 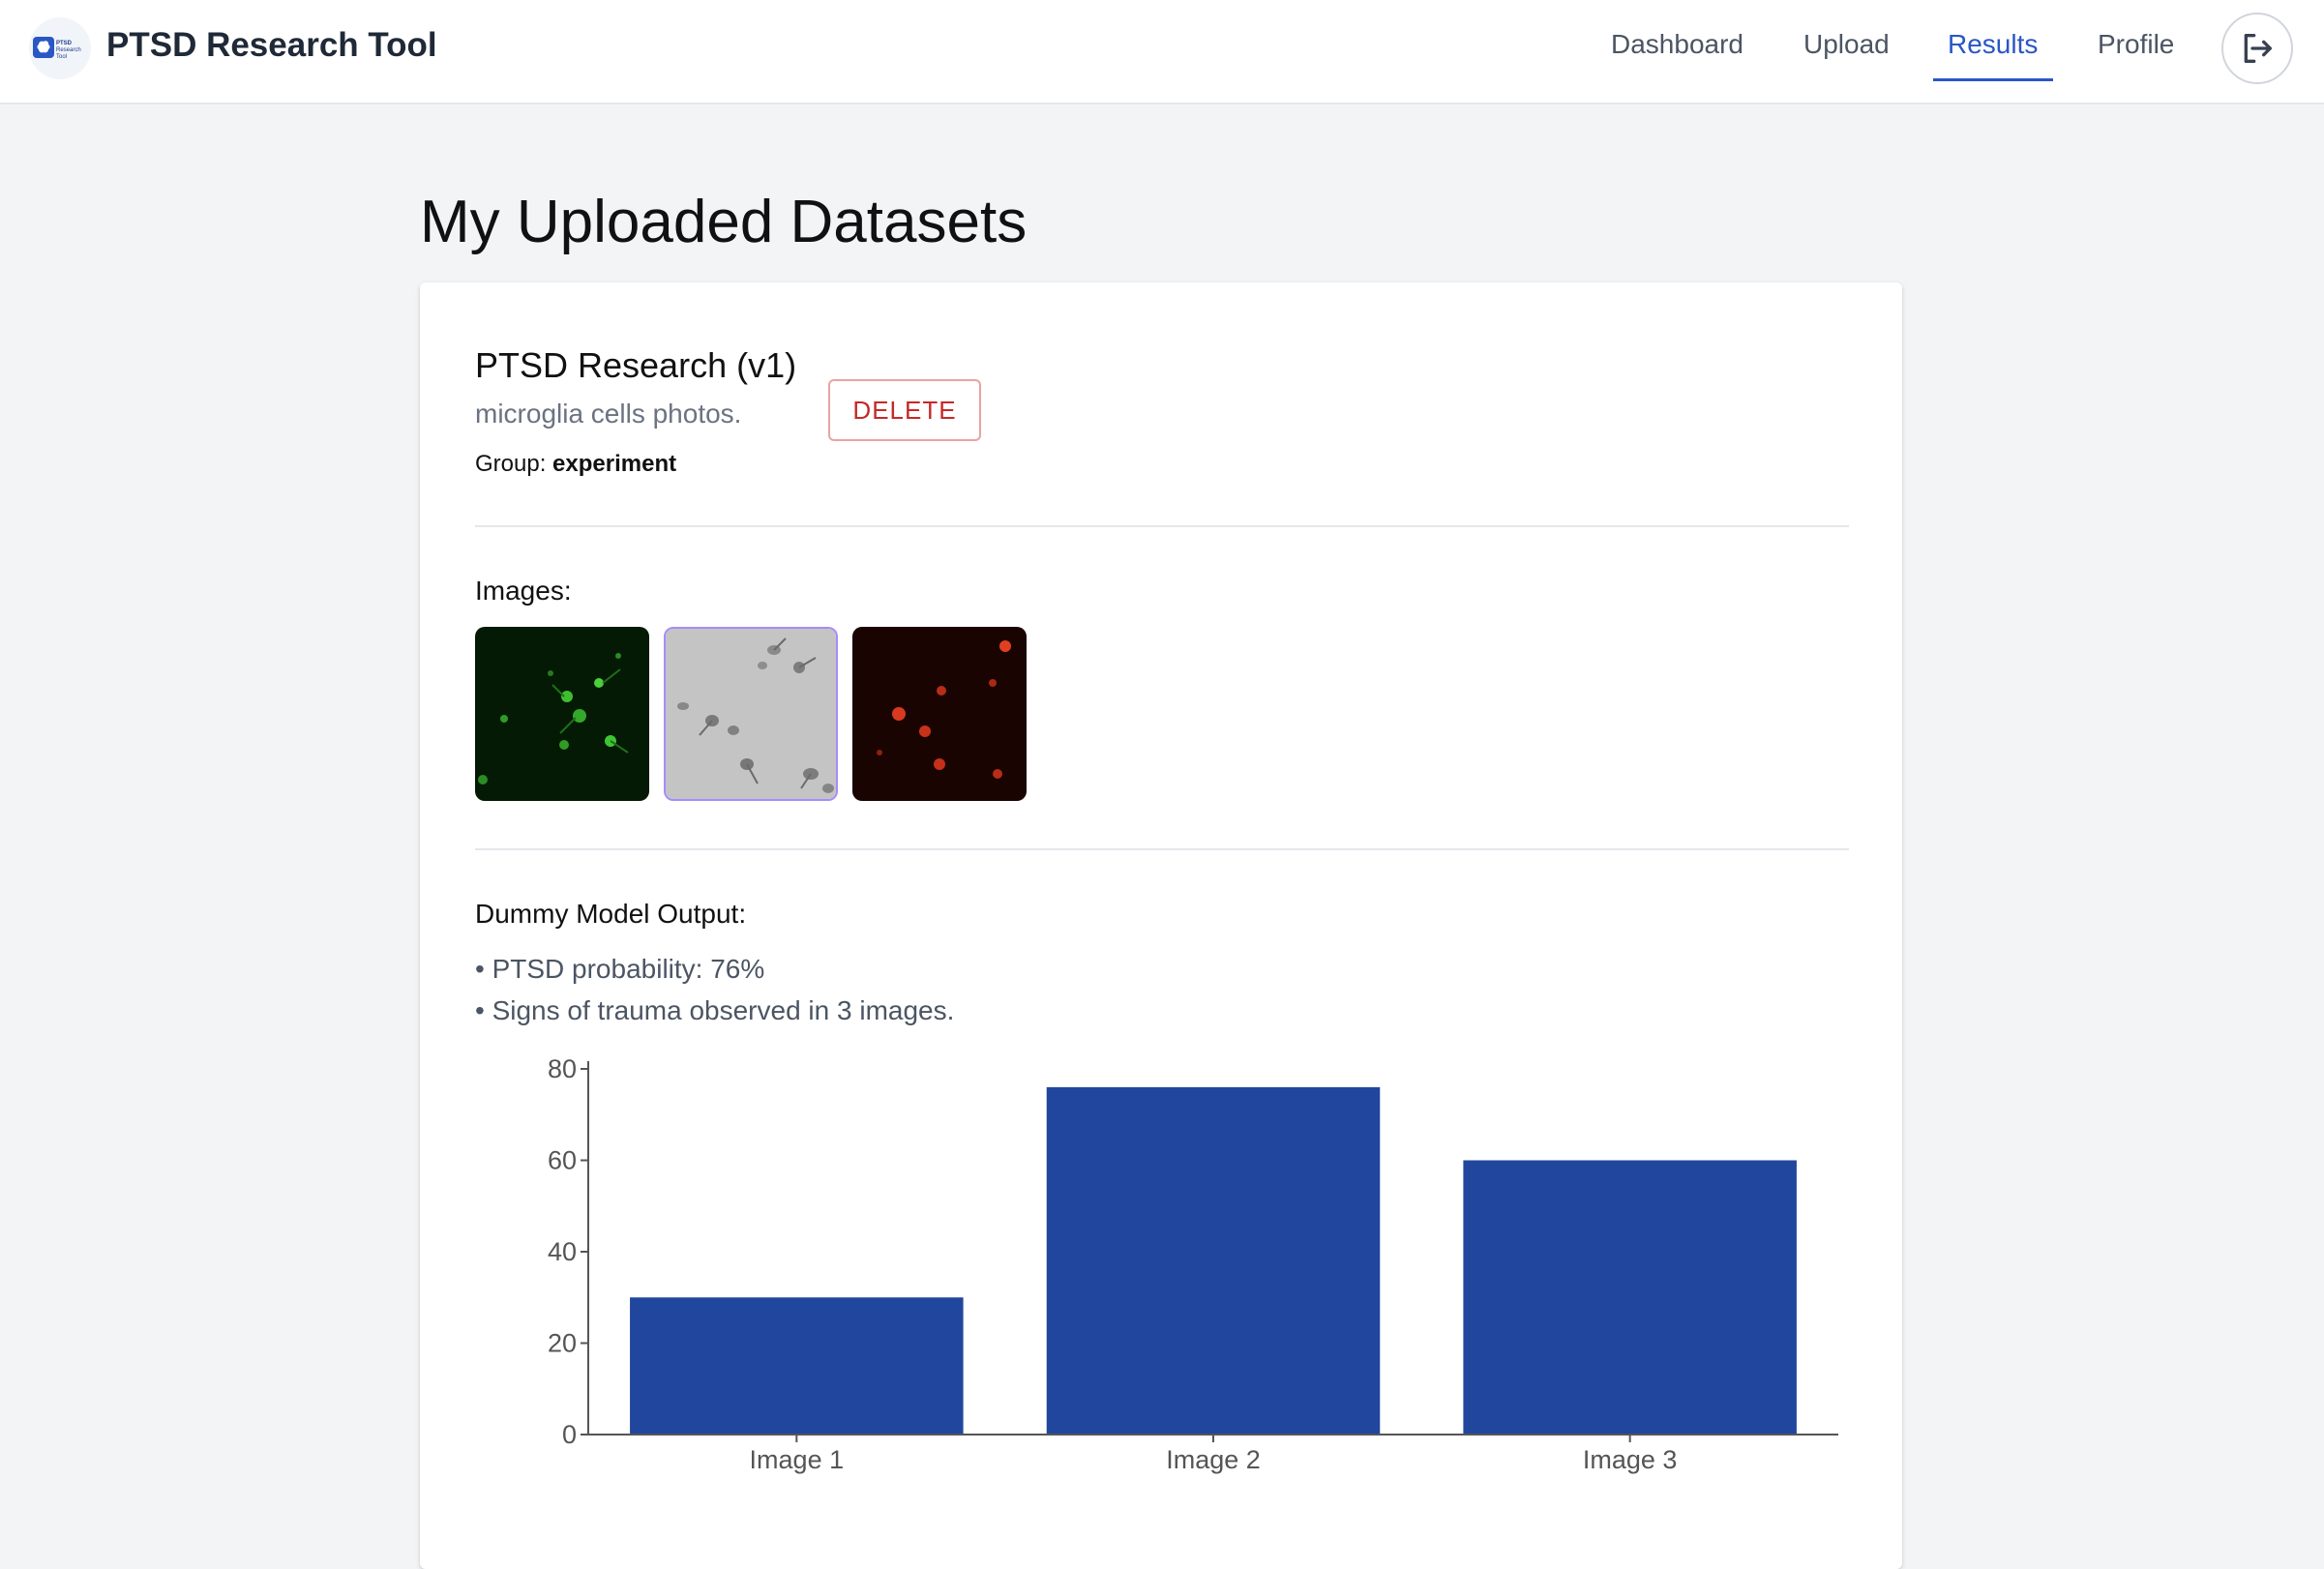 What do you see at coordinates (65, 43) in the screenshot?
I see `logo-text: PTSD` at bounding box center [65, 43].